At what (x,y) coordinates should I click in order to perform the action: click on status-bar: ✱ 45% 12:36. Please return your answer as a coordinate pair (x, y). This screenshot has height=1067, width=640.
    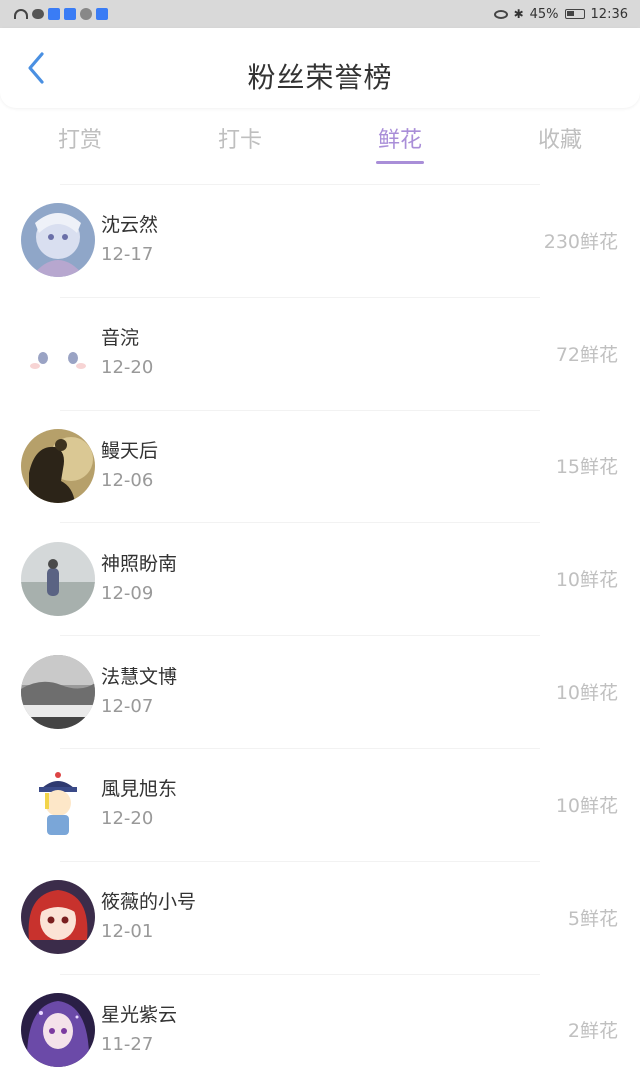
    Looking at the image, I should click on (320, 14).